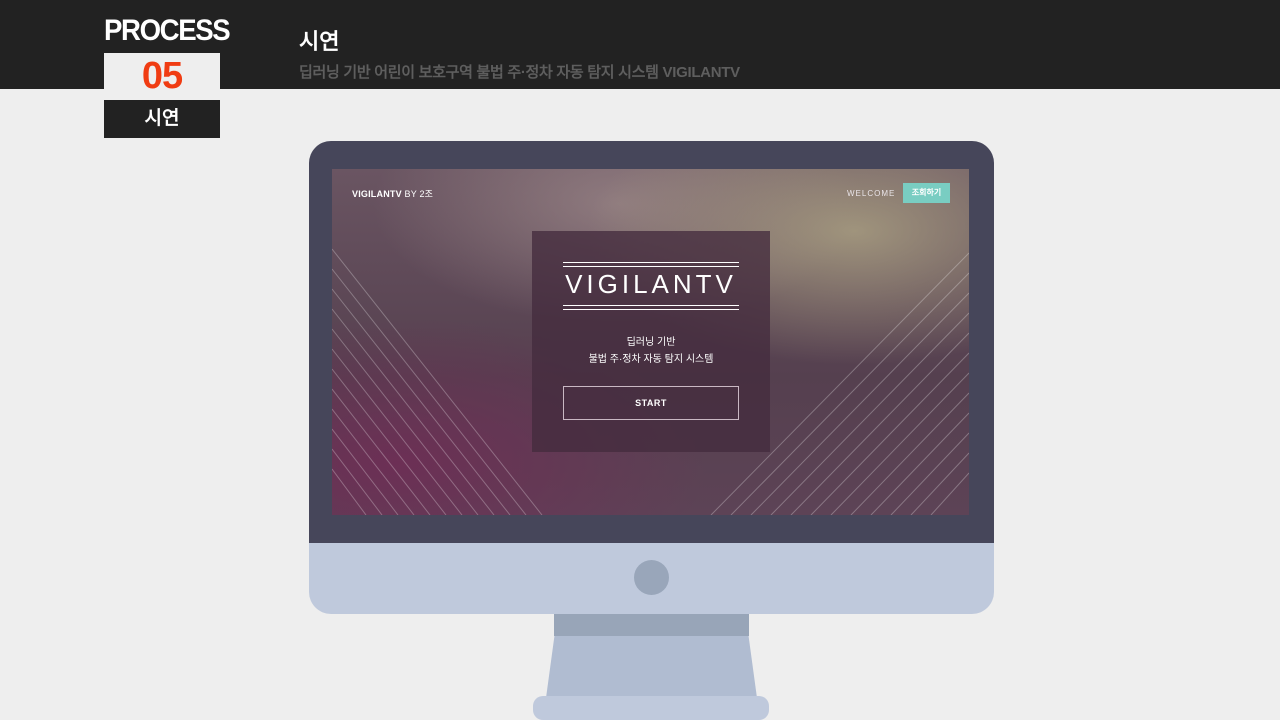 Image resolution: width=1280 pixels, height=720 pixels. I want to click on process-number-box: 05, so click(162, 76).